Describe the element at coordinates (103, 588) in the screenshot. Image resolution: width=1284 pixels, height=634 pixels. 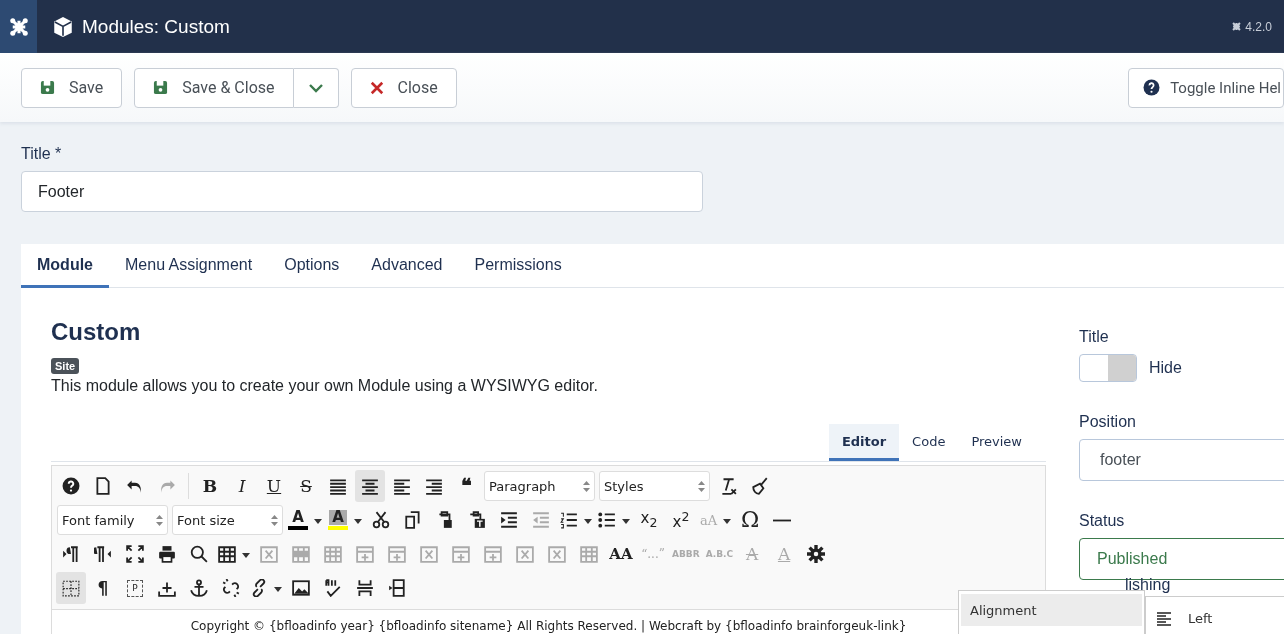
I see `show-blocks-button: ¶` at that location.